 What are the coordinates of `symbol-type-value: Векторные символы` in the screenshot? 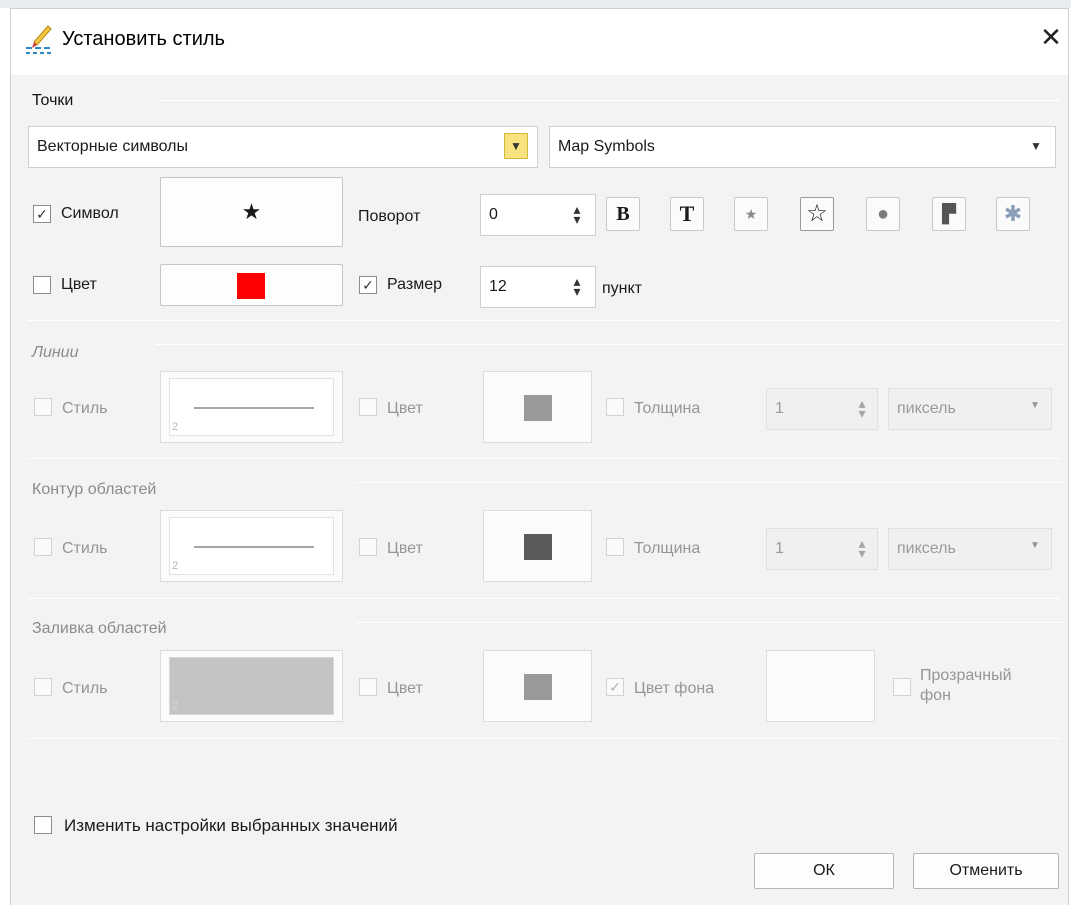 It's located at (113, 146).